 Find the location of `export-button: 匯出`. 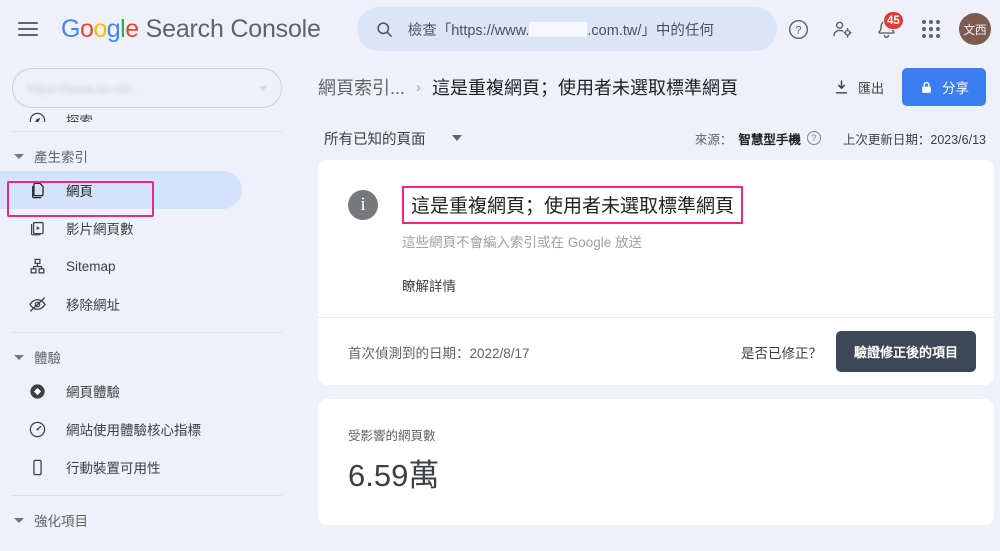

export-button: 匯出 is located at coordinates (858, 87).